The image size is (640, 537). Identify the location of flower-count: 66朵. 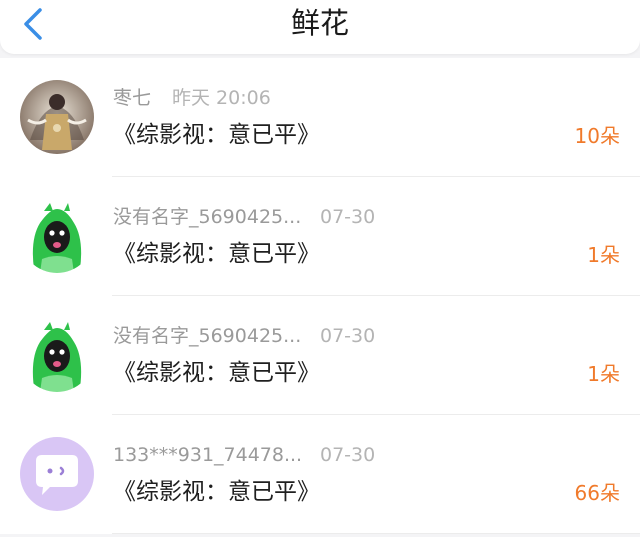
(597, 493).